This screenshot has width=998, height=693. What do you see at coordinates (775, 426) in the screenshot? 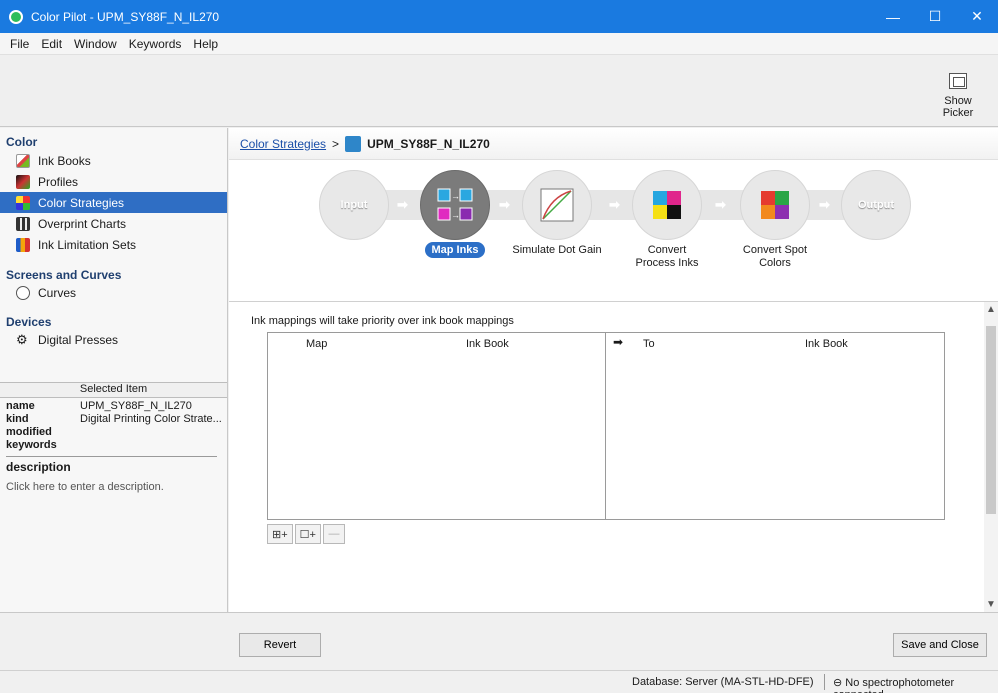
I see `map-to-pane: ➡ To Ink Book` at bounding box center [775, 426].